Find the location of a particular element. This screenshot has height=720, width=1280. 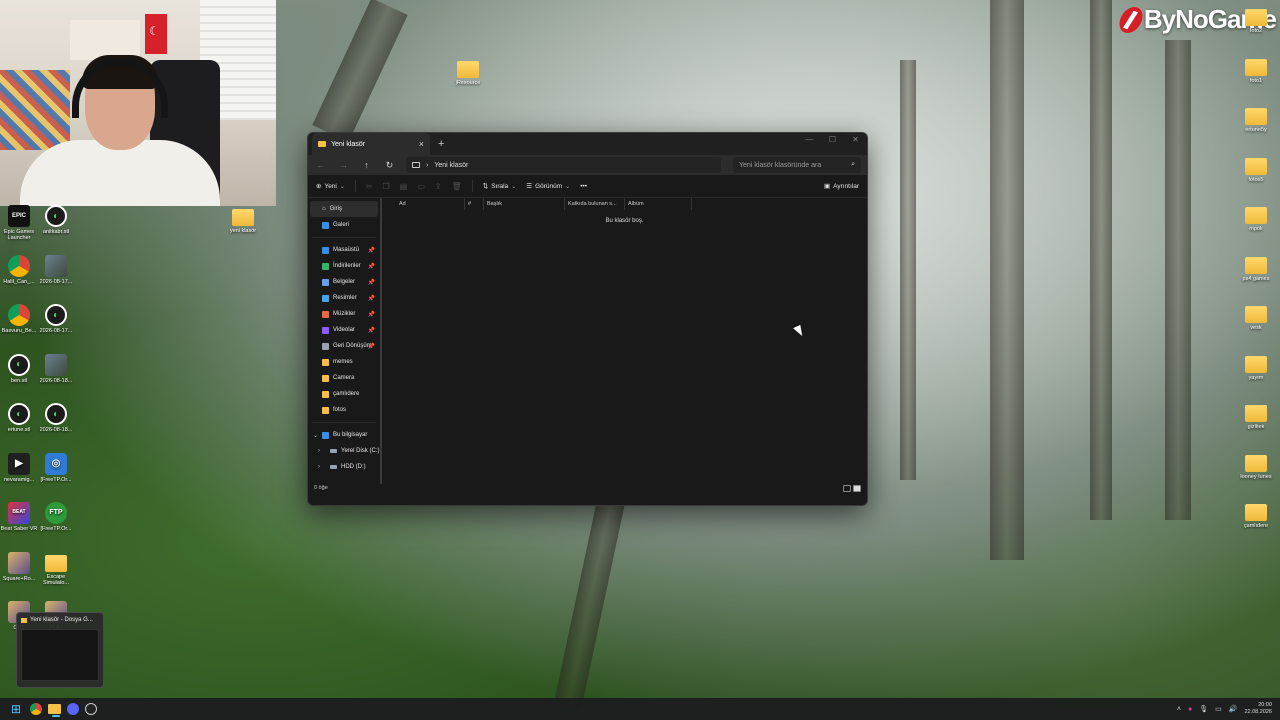

desktop-icon: vesk is located at coordinates (1256, 317).